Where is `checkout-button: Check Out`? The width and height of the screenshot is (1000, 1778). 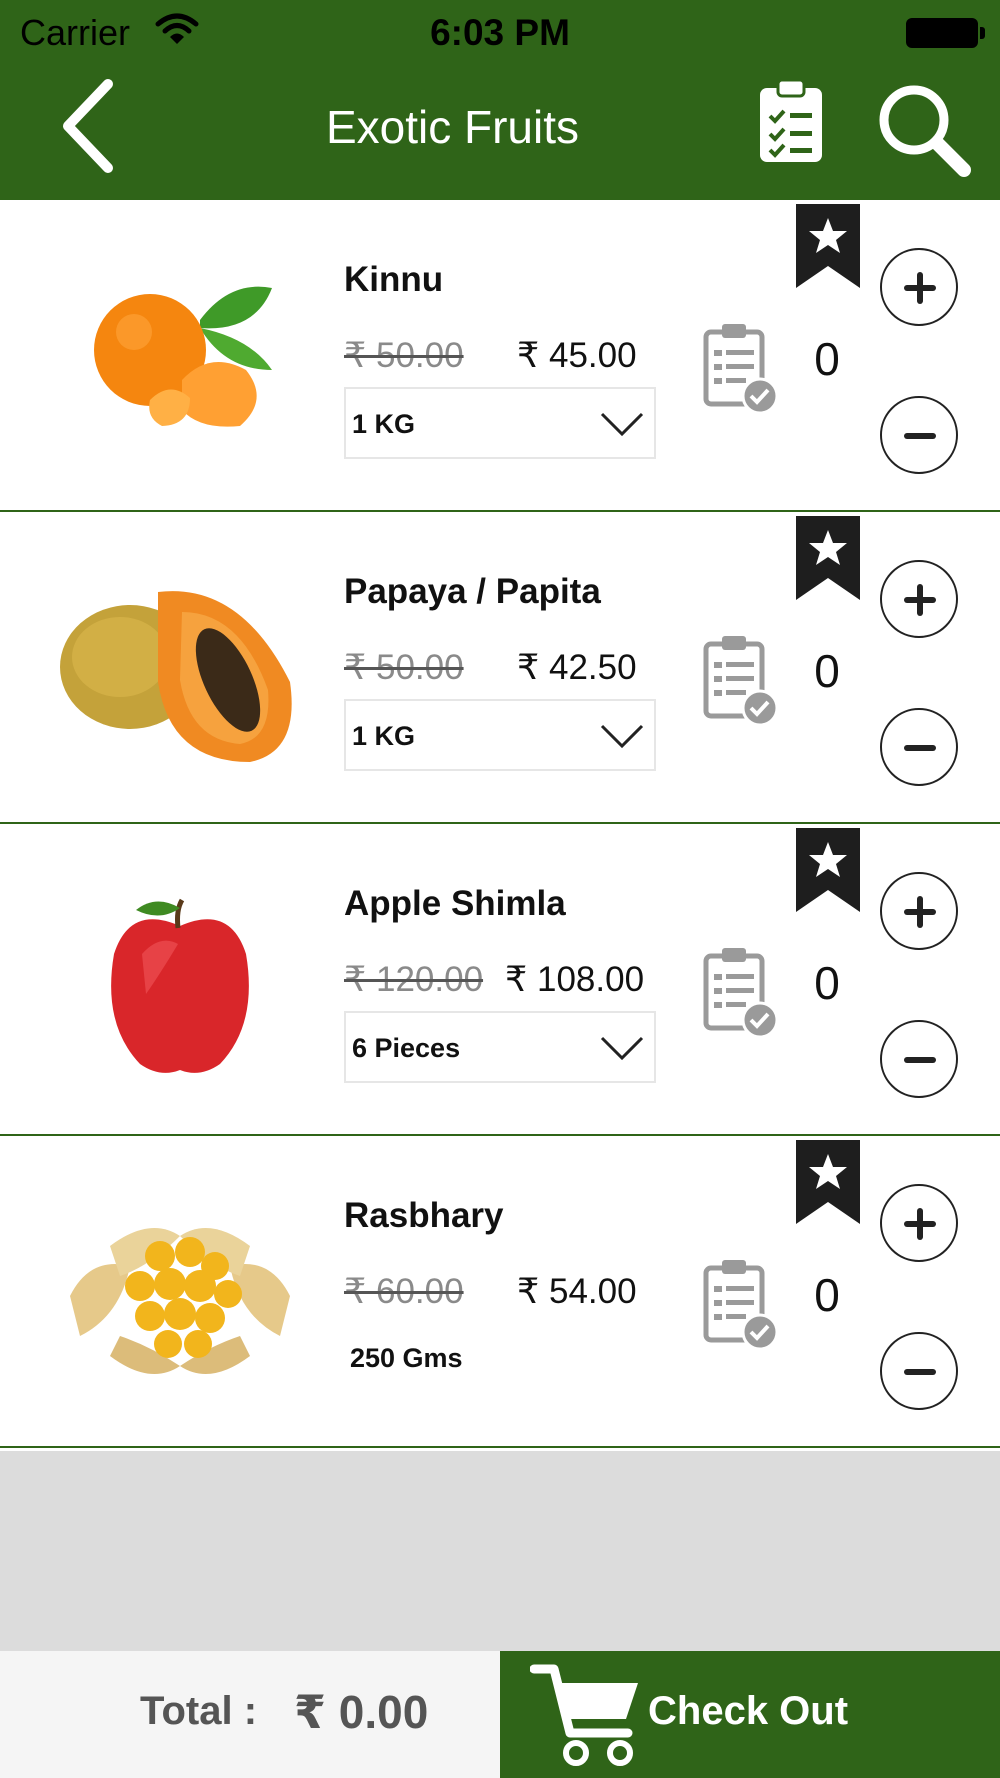
checkout-button: Check Out is located at coordinates (750, 1714).